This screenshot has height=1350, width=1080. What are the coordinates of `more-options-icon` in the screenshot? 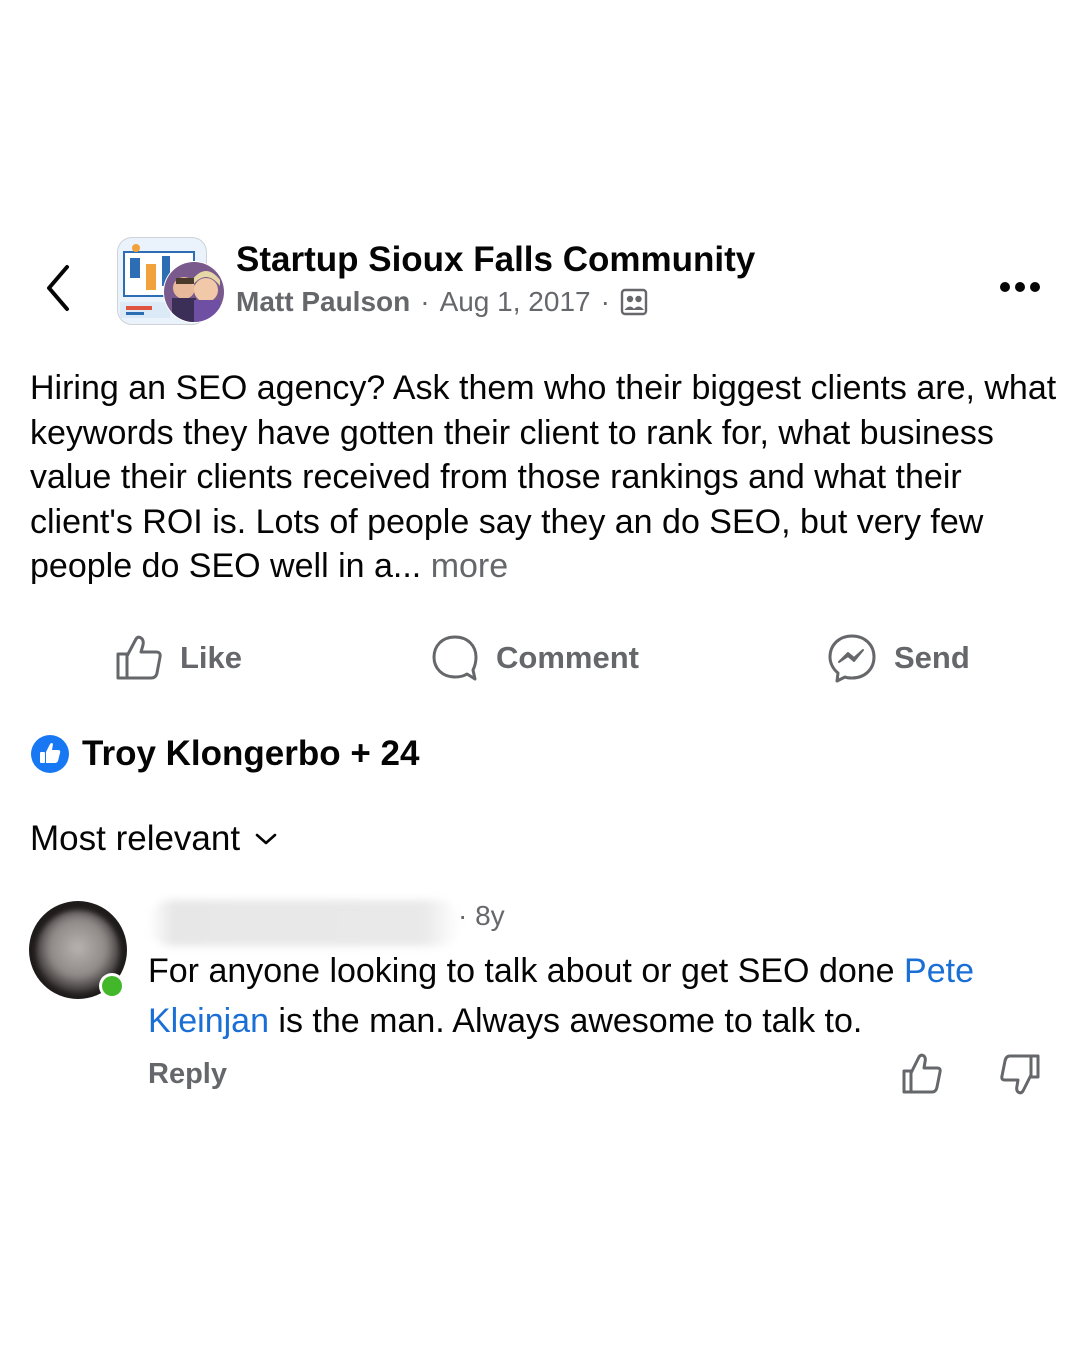 It's located at (1020, 287).